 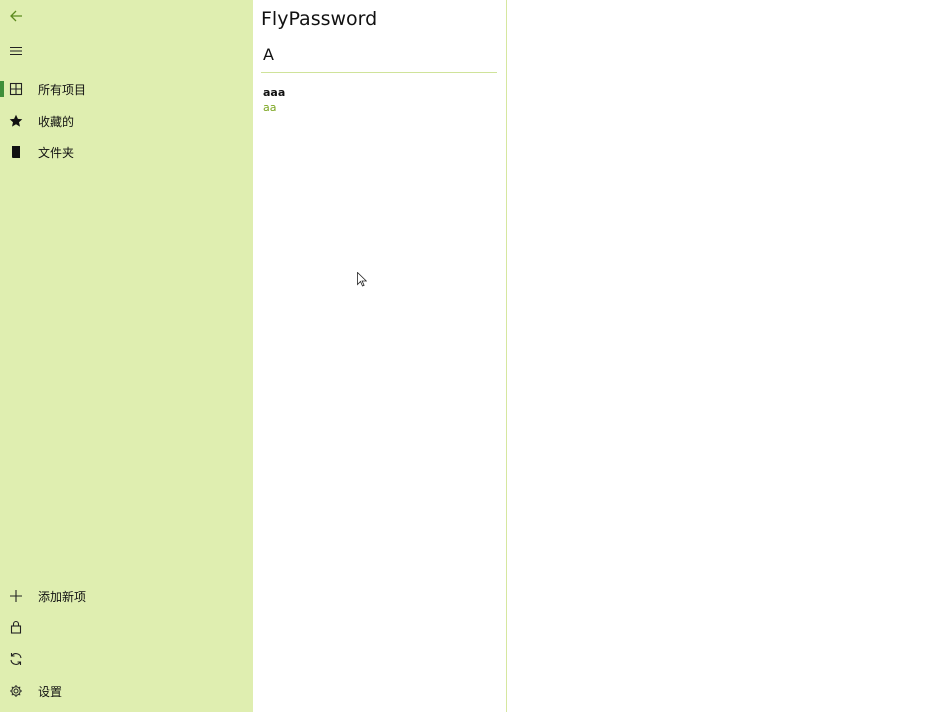 What do you see at coordinates (16, 691) in the screenshot?
I see `gear-icon` at bounding box center [16, 691].